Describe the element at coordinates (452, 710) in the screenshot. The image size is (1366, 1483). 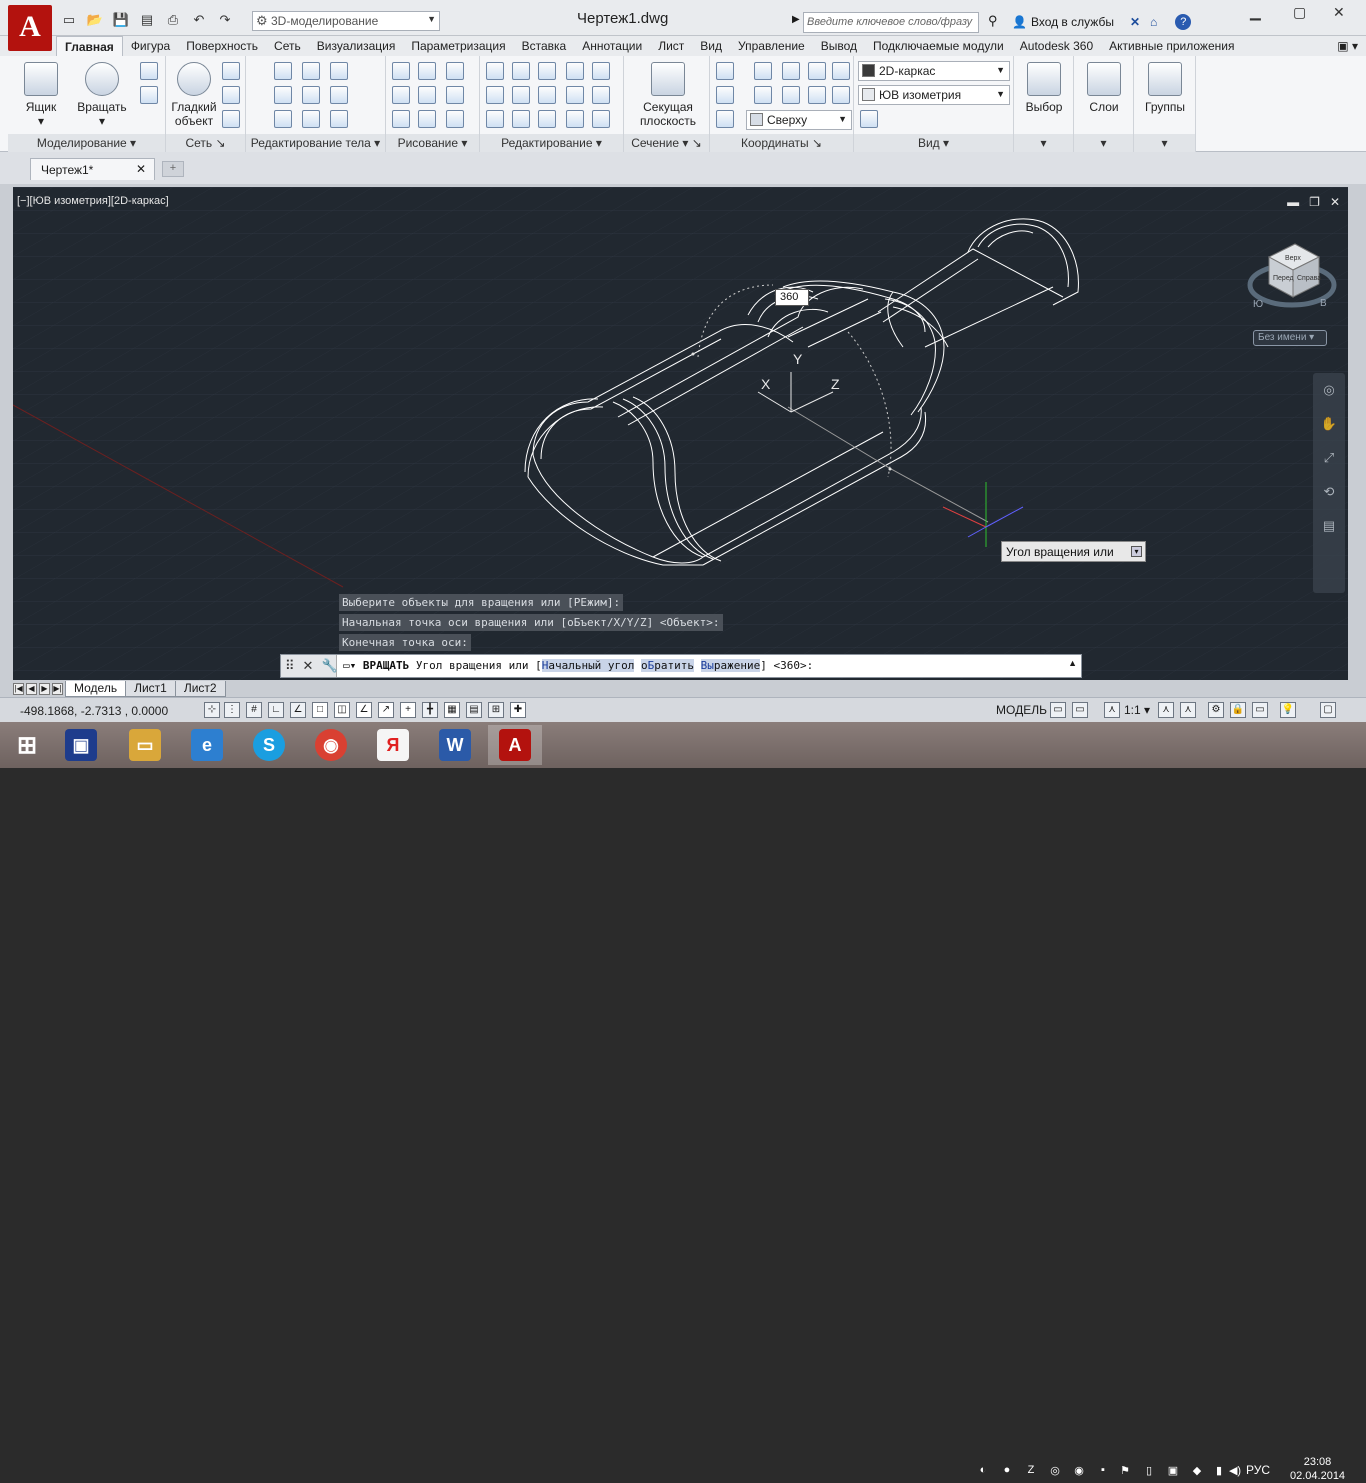
I see `transparency-icon: ▦` at that location.